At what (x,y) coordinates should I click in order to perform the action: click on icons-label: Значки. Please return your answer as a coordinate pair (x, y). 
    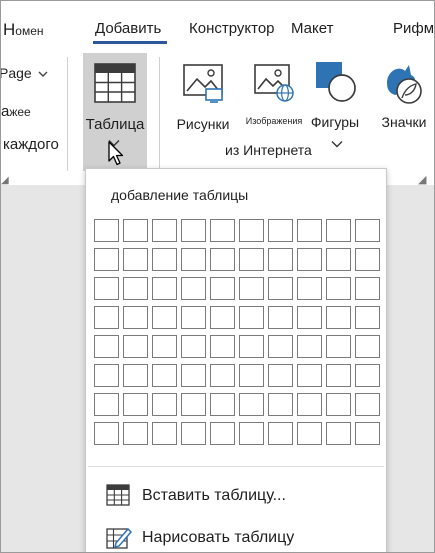
    Looking at the image, I should click on (404, 122).